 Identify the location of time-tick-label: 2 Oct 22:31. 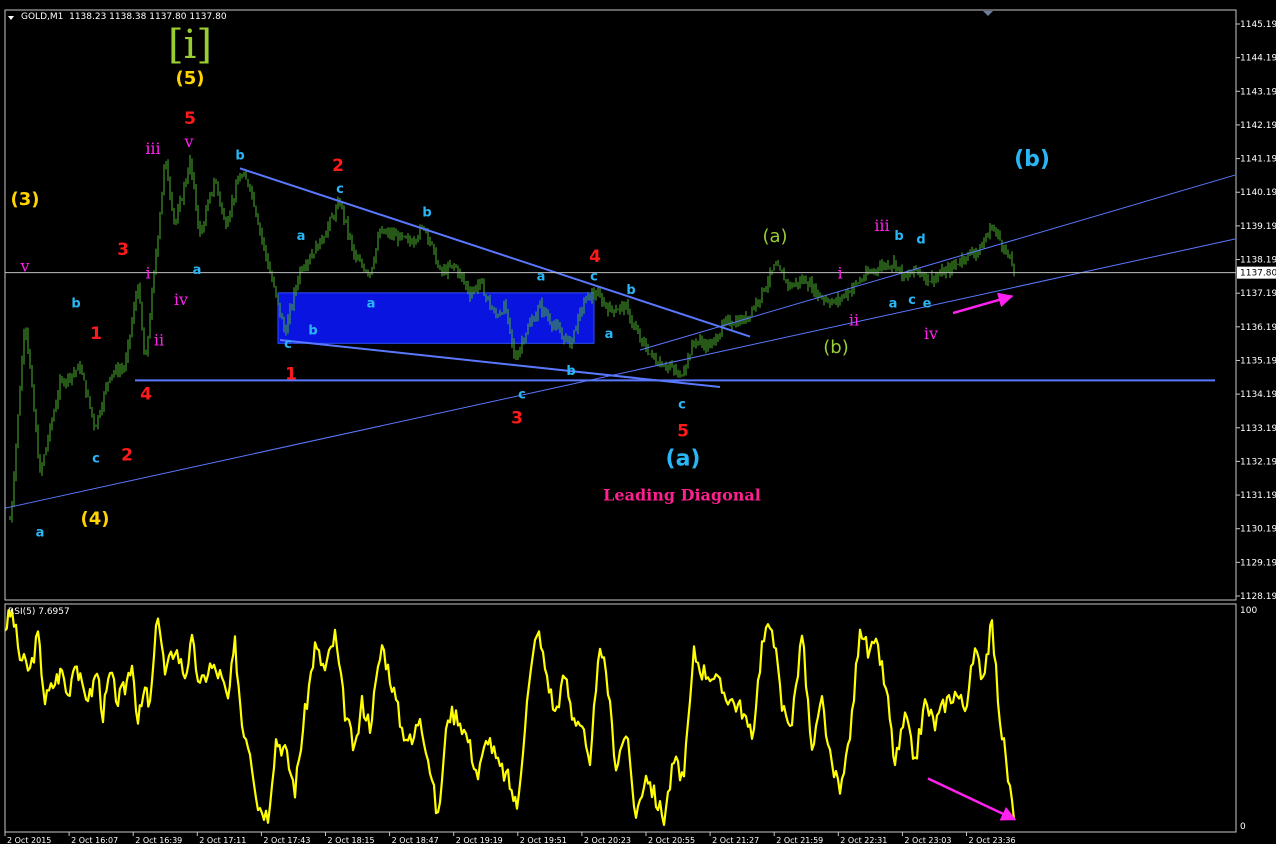
(863, 840).